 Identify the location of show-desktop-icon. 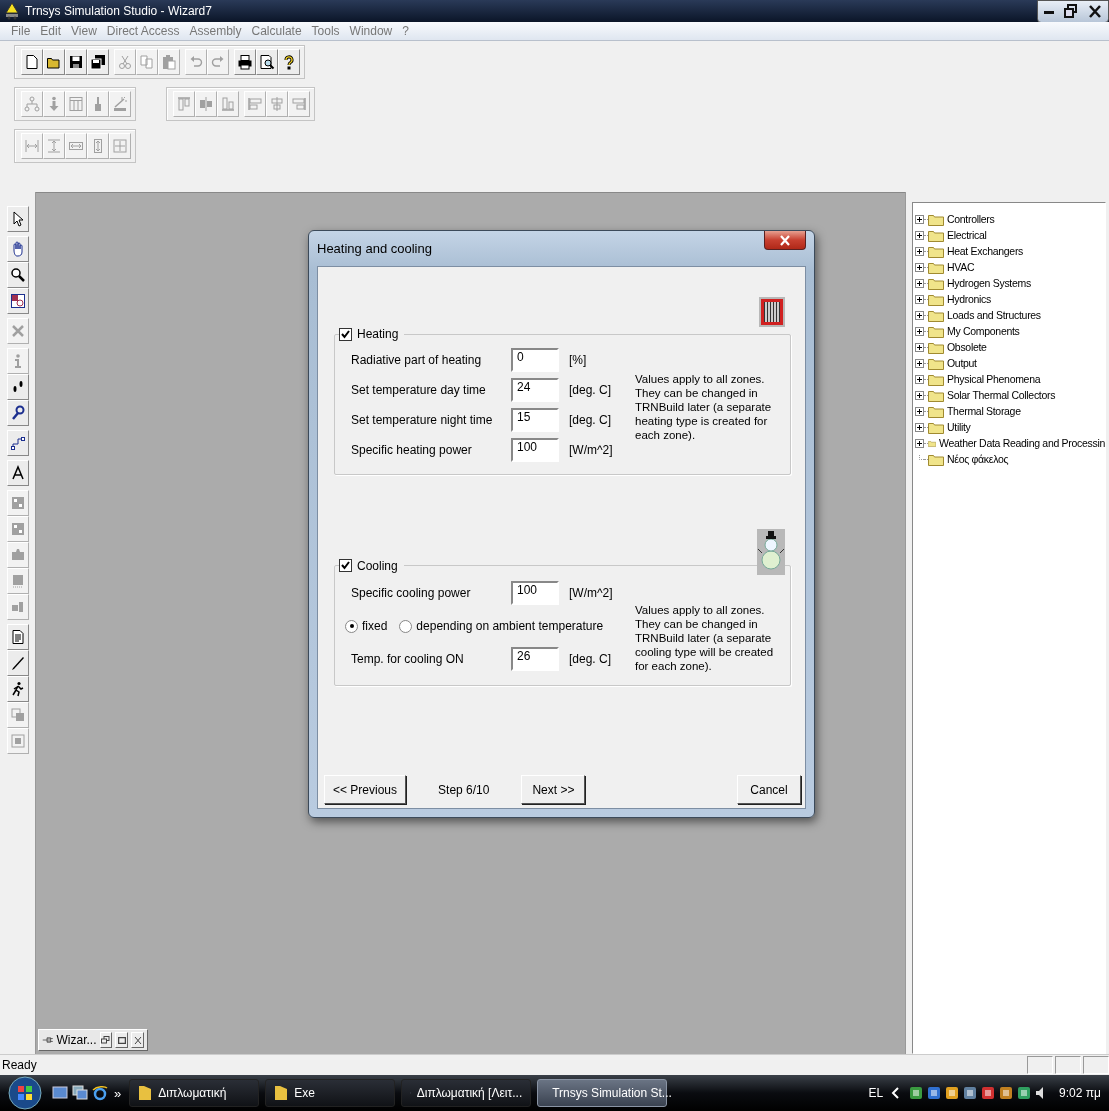
(60, 1093).